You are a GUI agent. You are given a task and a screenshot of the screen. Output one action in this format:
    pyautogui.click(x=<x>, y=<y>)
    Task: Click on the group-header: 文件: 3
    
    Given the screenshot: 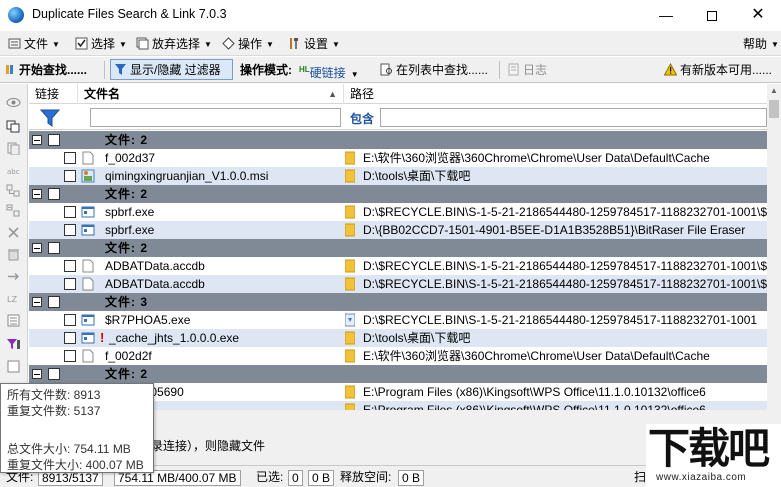 What is the action you would take?
    pyautogui.click(x=398, y=302)
    